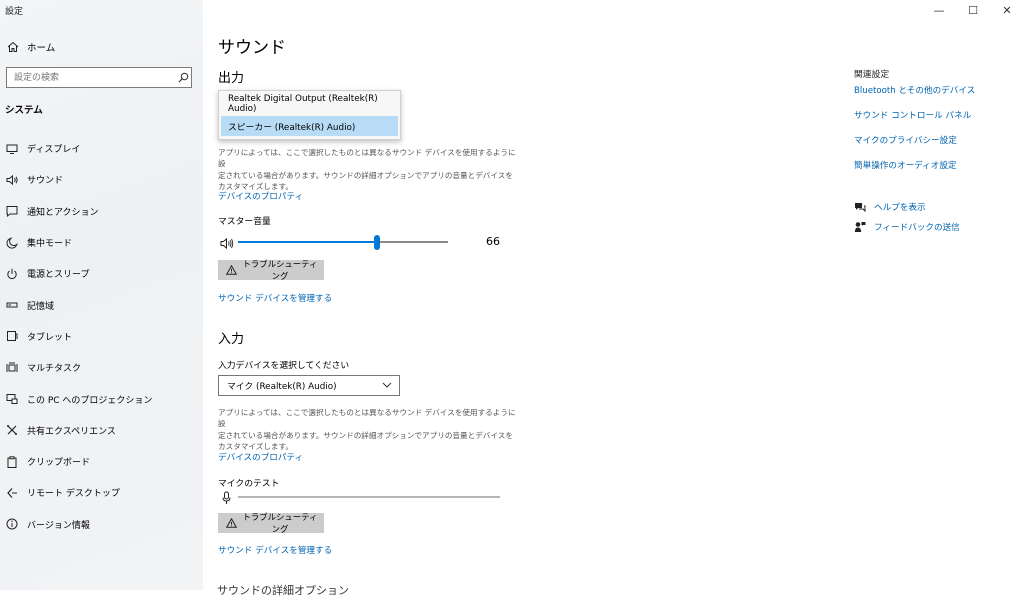 This screenshot has height=598, width=1024. I want to click on feedback-link: フィードバックの送信, so click(907, 227).